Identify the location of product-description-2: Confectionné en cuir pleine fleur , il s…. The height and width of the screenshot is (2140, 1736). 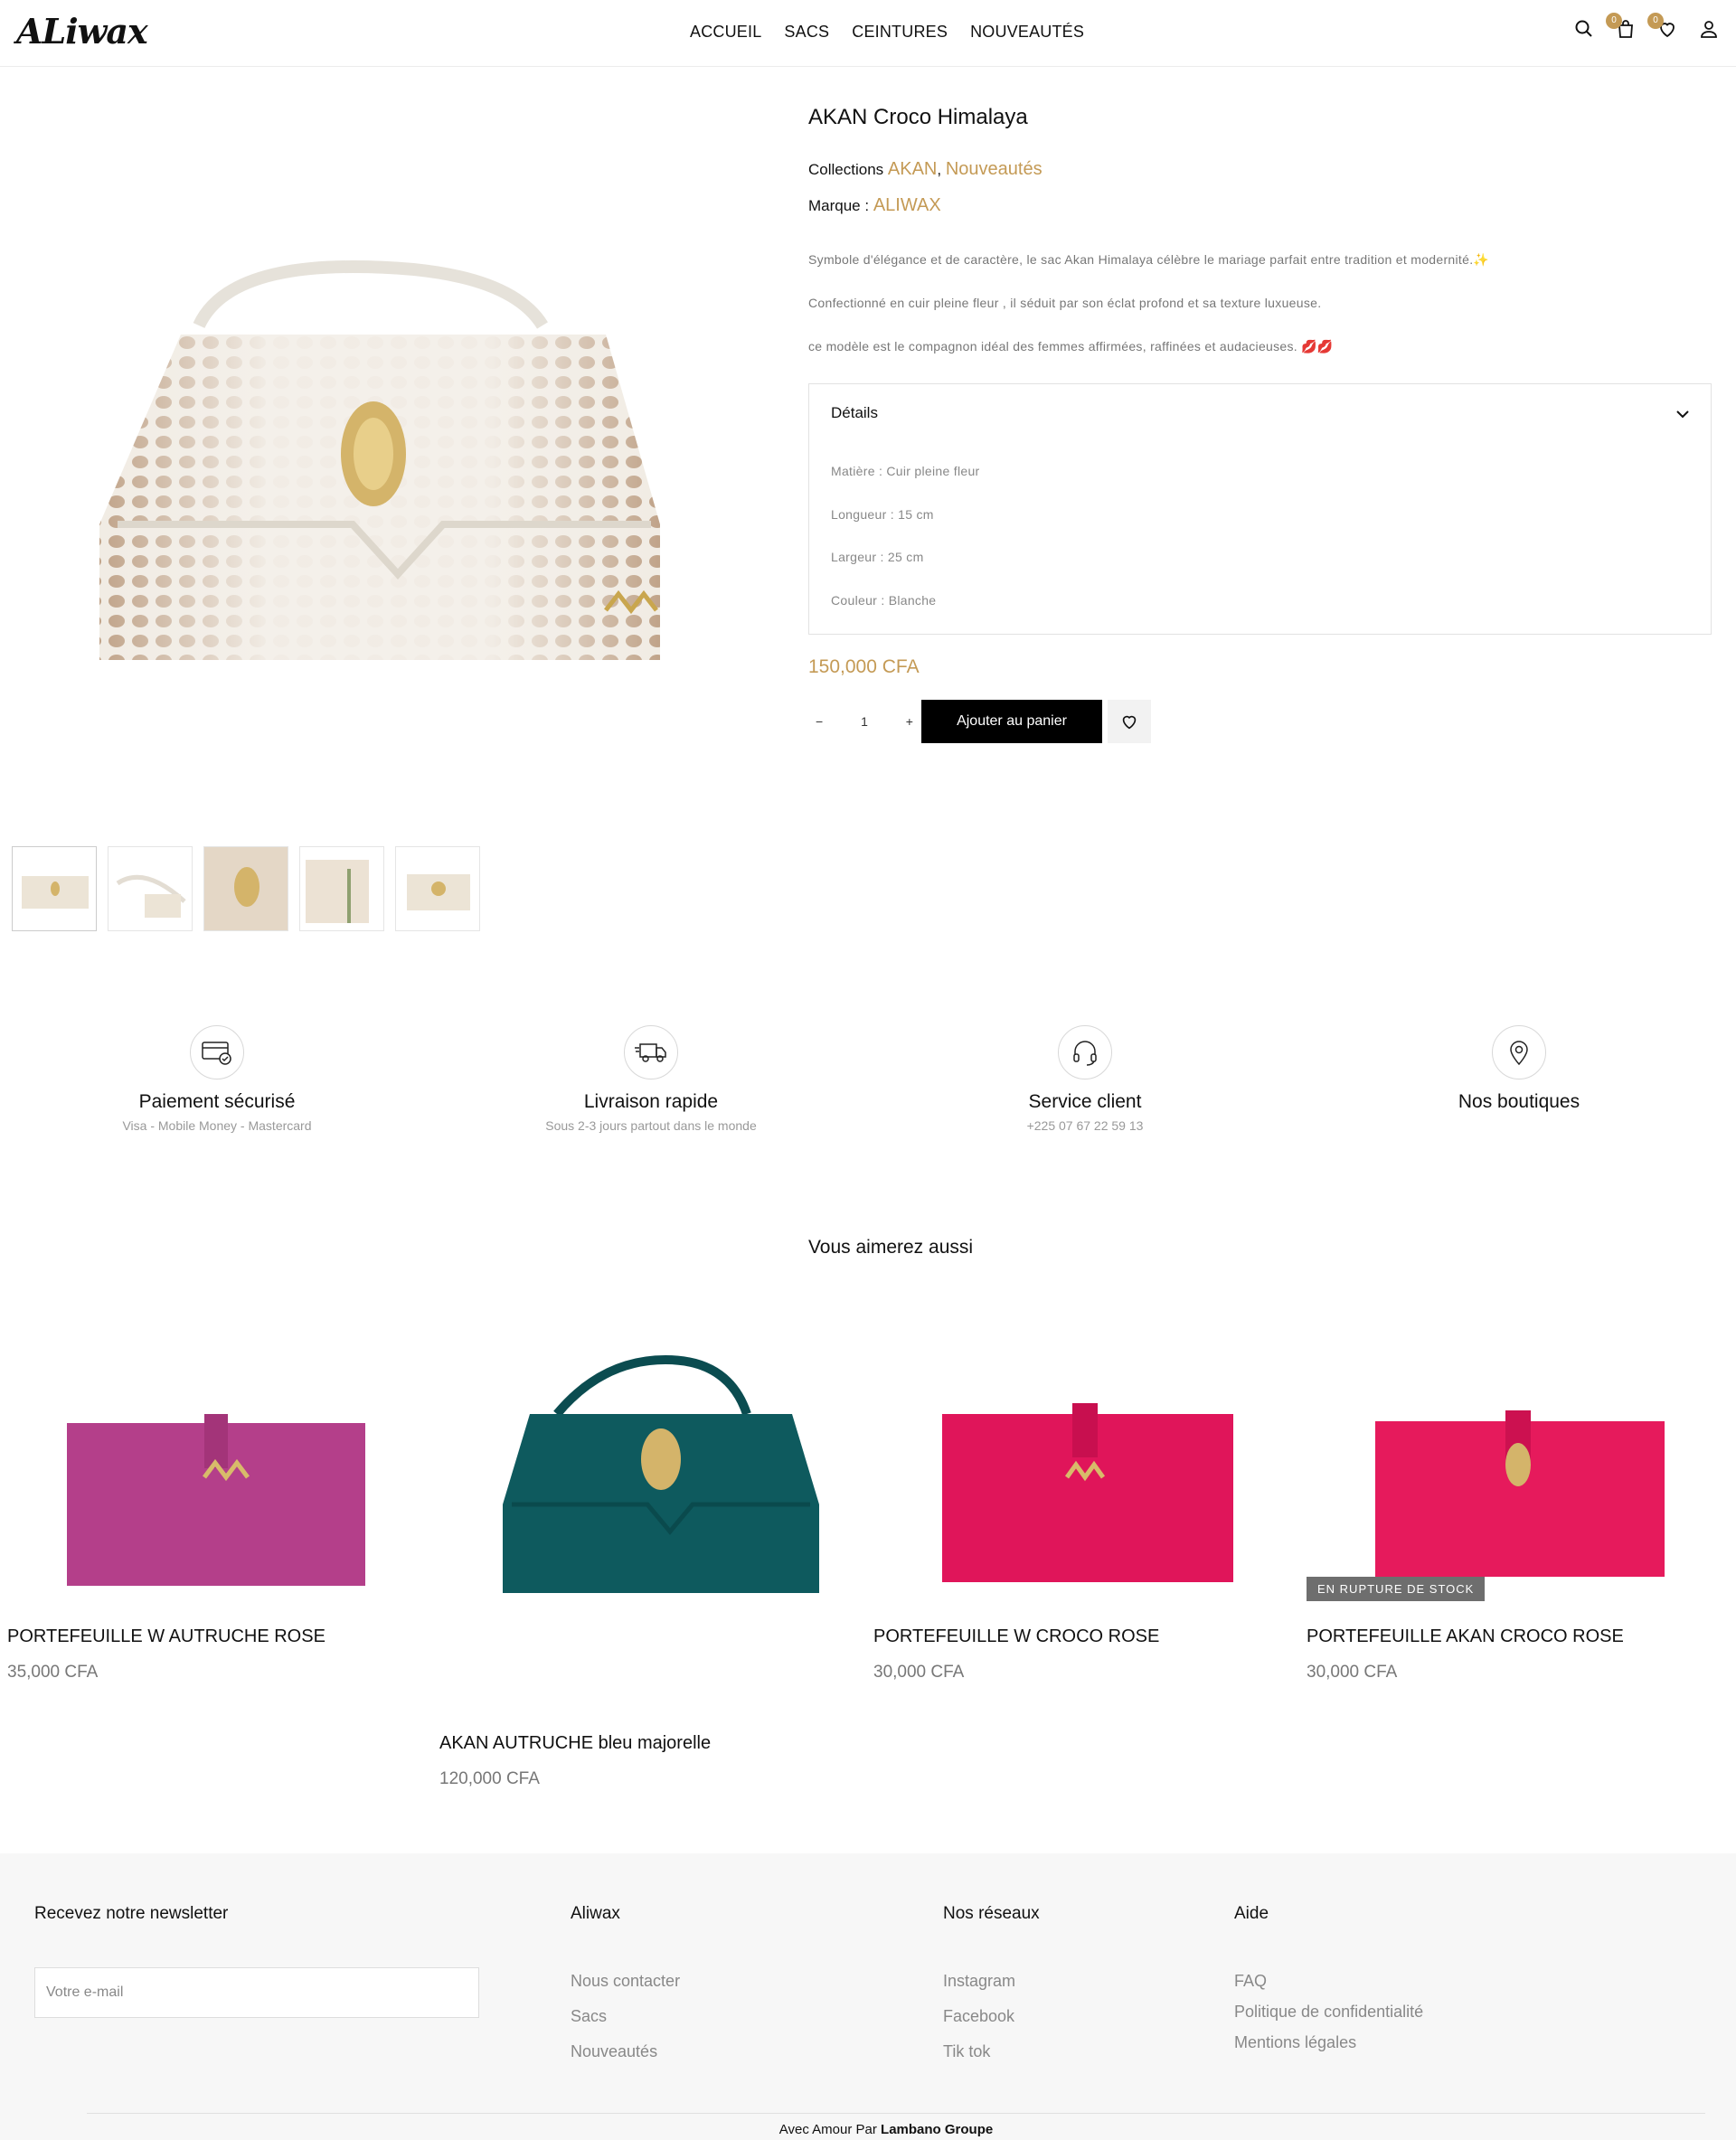
(1065, 303).